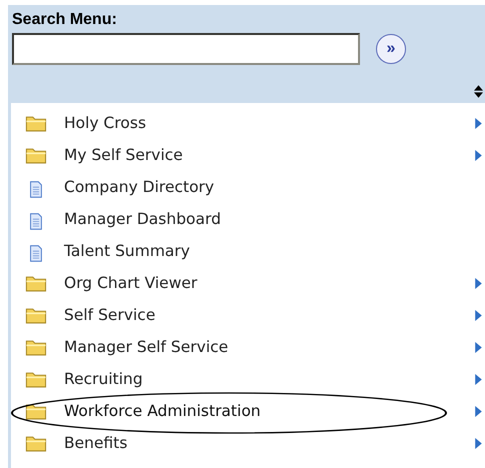 The height and width of the screenshot is (468, 485). What do you see at coordinates (103, 379) in the screenshot?
I see `menu-item: Recruiting` at bounding box center [103, 379].